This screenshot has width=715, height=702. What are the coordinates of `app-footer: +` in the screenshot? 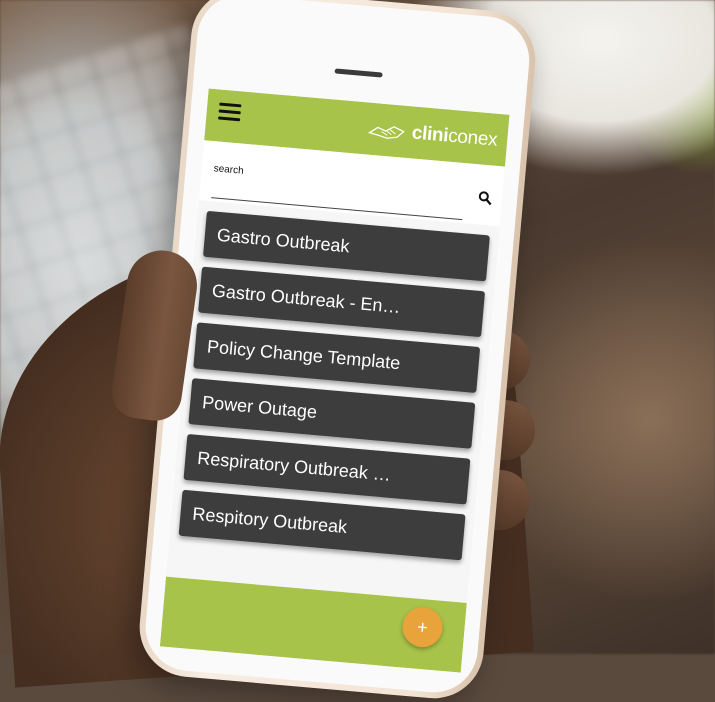 It's located at (313, 624).